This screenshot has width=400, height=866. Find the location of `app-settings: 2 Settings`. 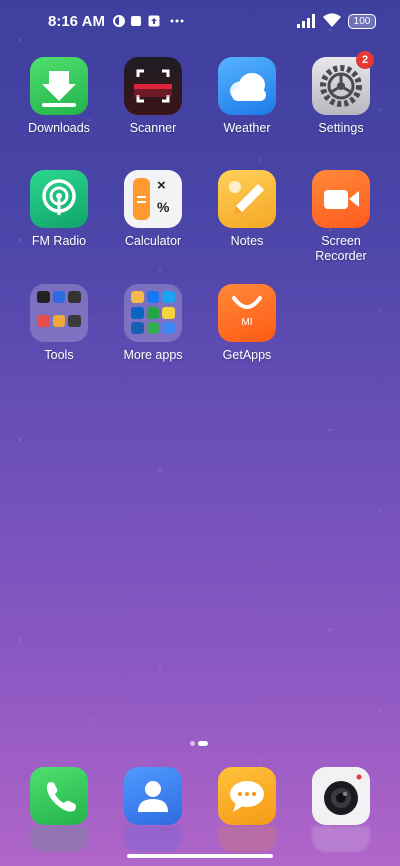

app-settings: 2 Settings is located at coordinates (341, 93).